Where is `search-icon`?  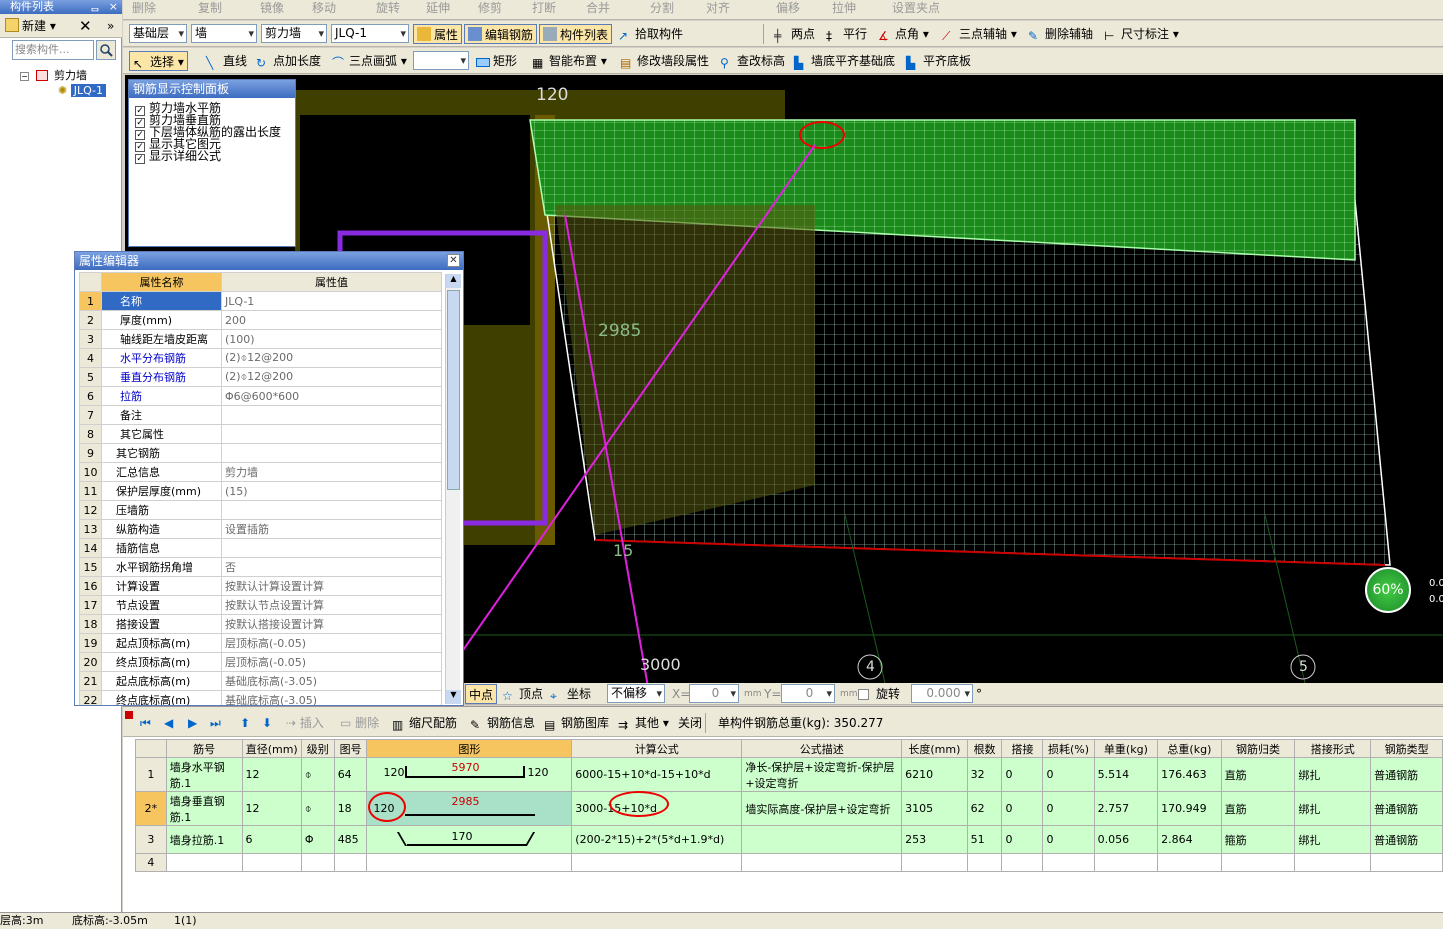 search-icon is located at coordinates (106, 50).